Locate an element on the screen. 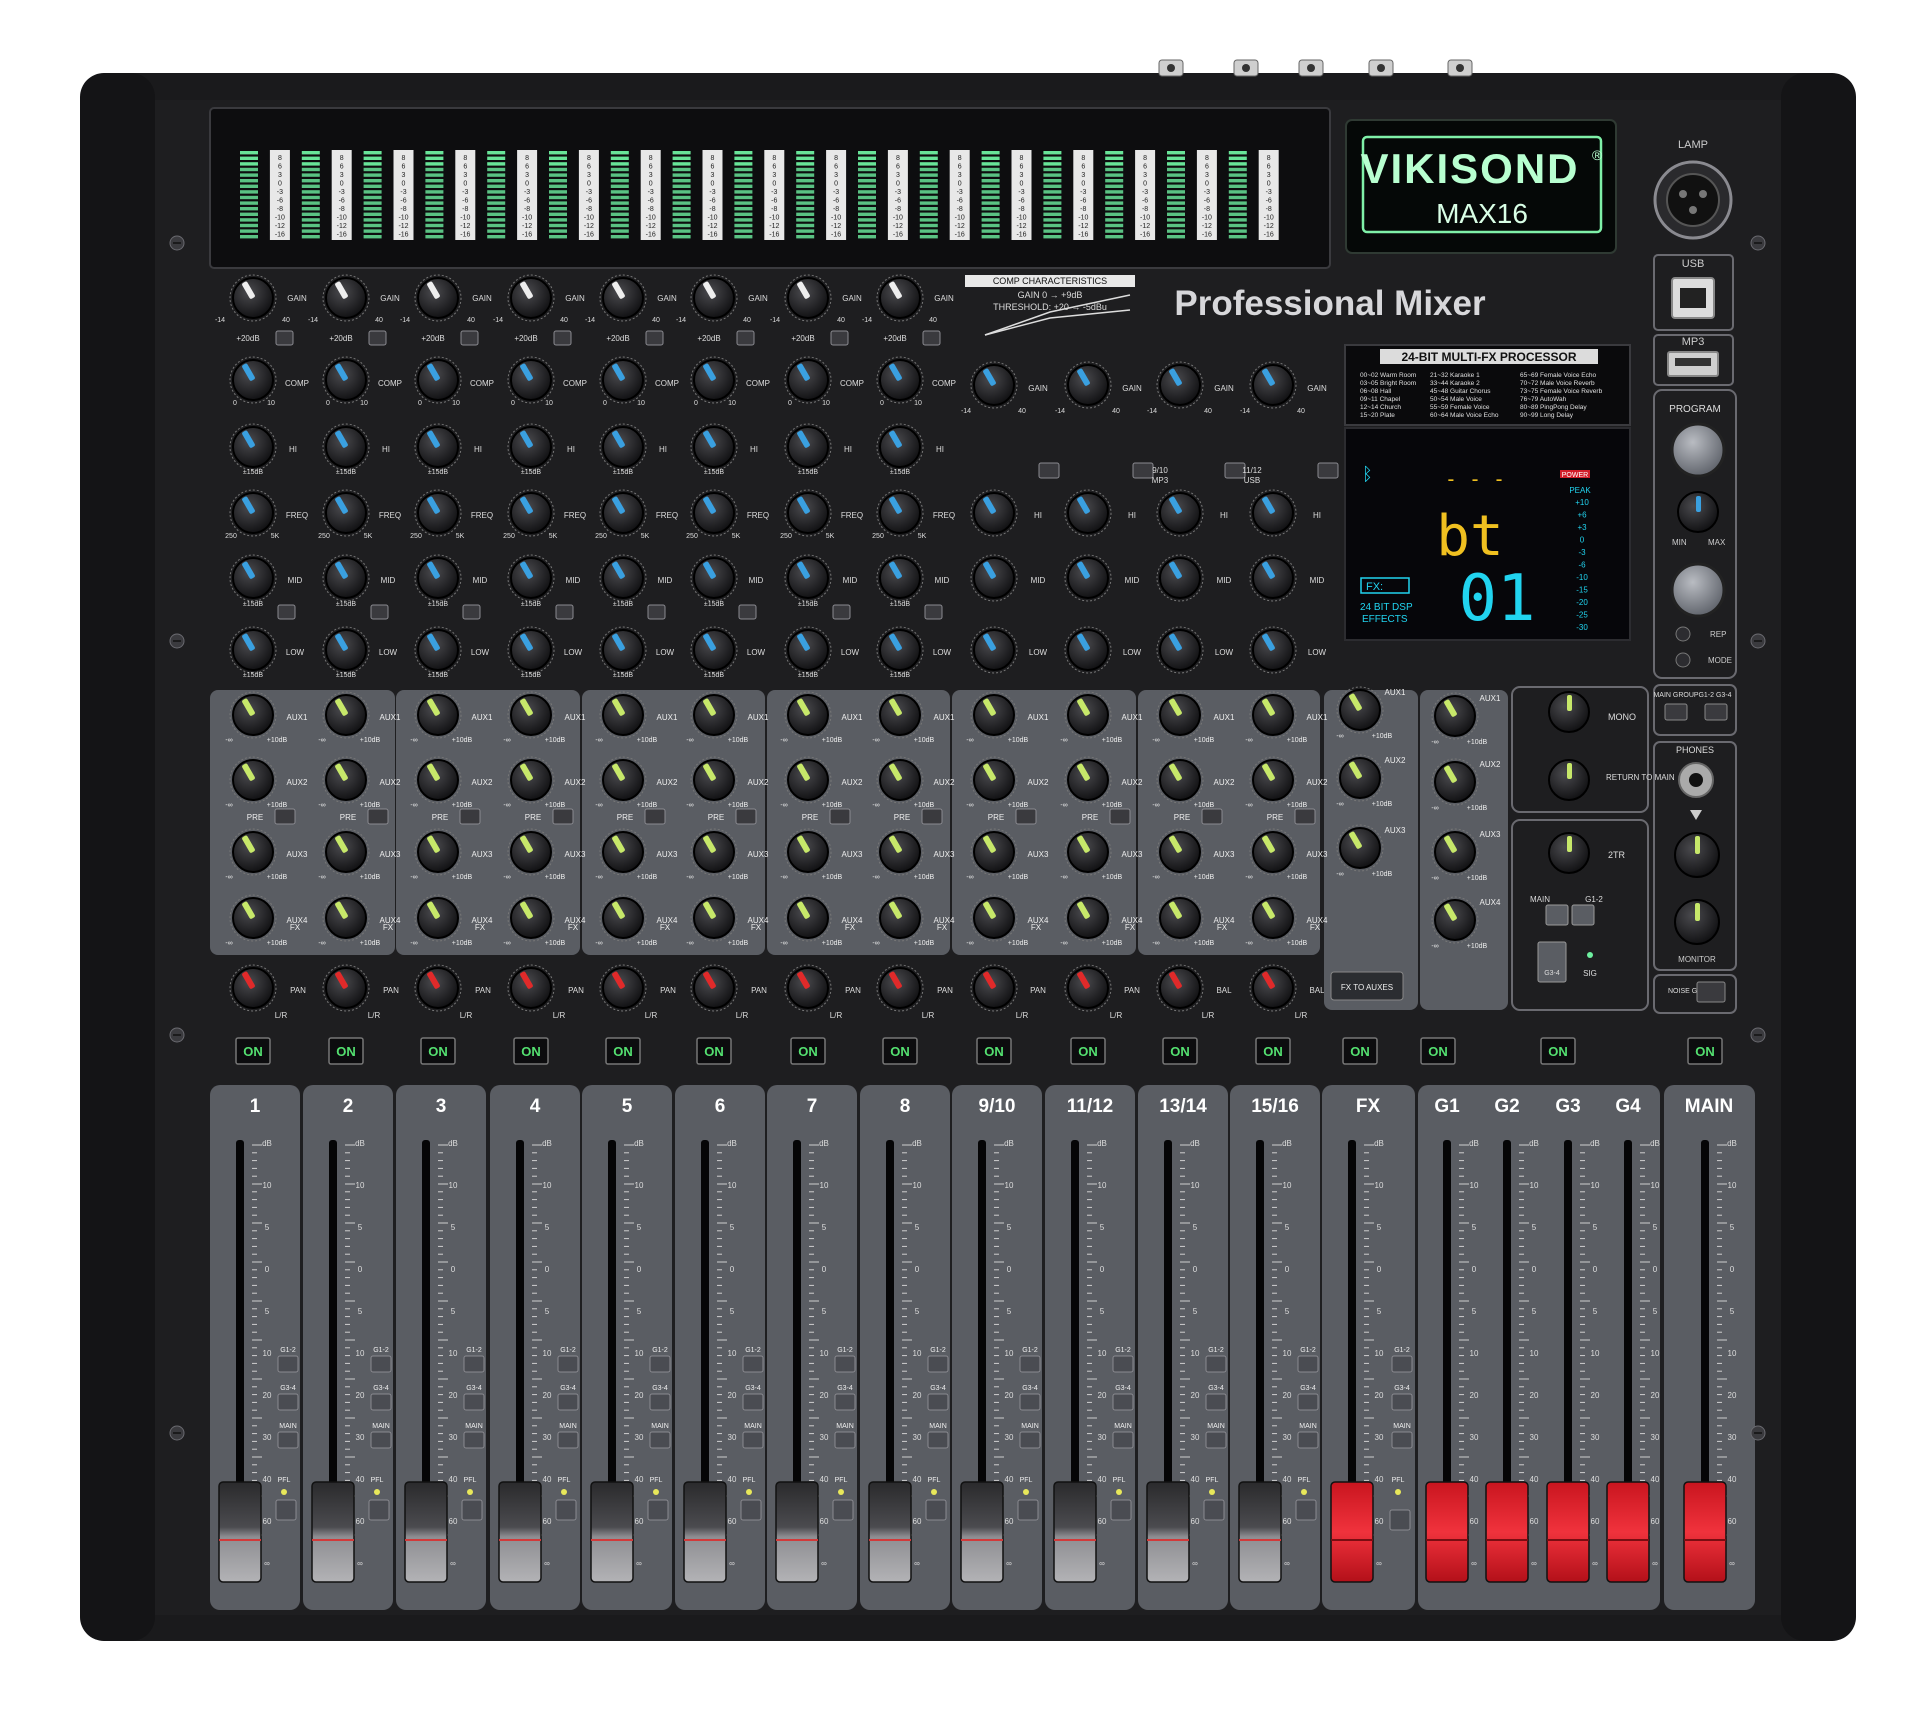 The image size is (1920, 1720). on-button-3: ON is located at coordinates (438, 1051).